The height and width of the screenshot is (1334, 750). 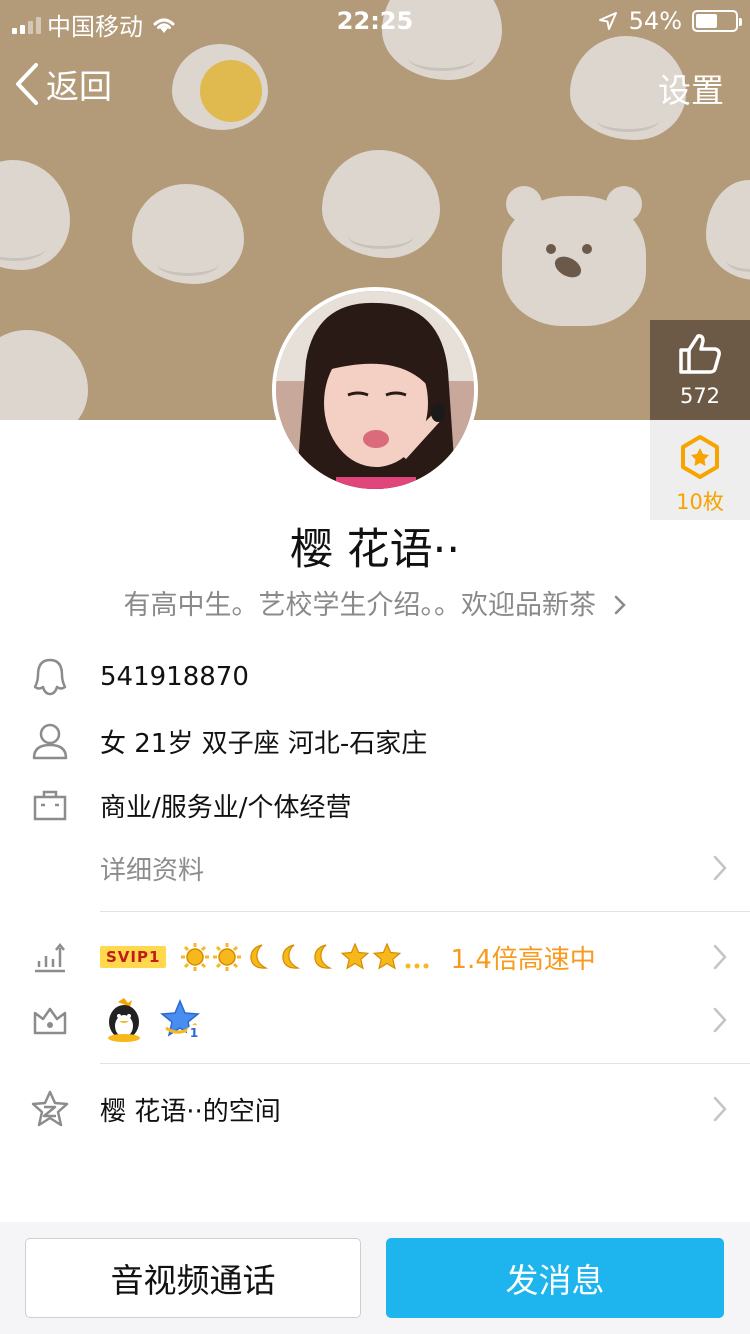 What do you see at coordinates (691, 88) in the screenshot?
I see `settings-button: 设置` at bounding box center [691, 88].